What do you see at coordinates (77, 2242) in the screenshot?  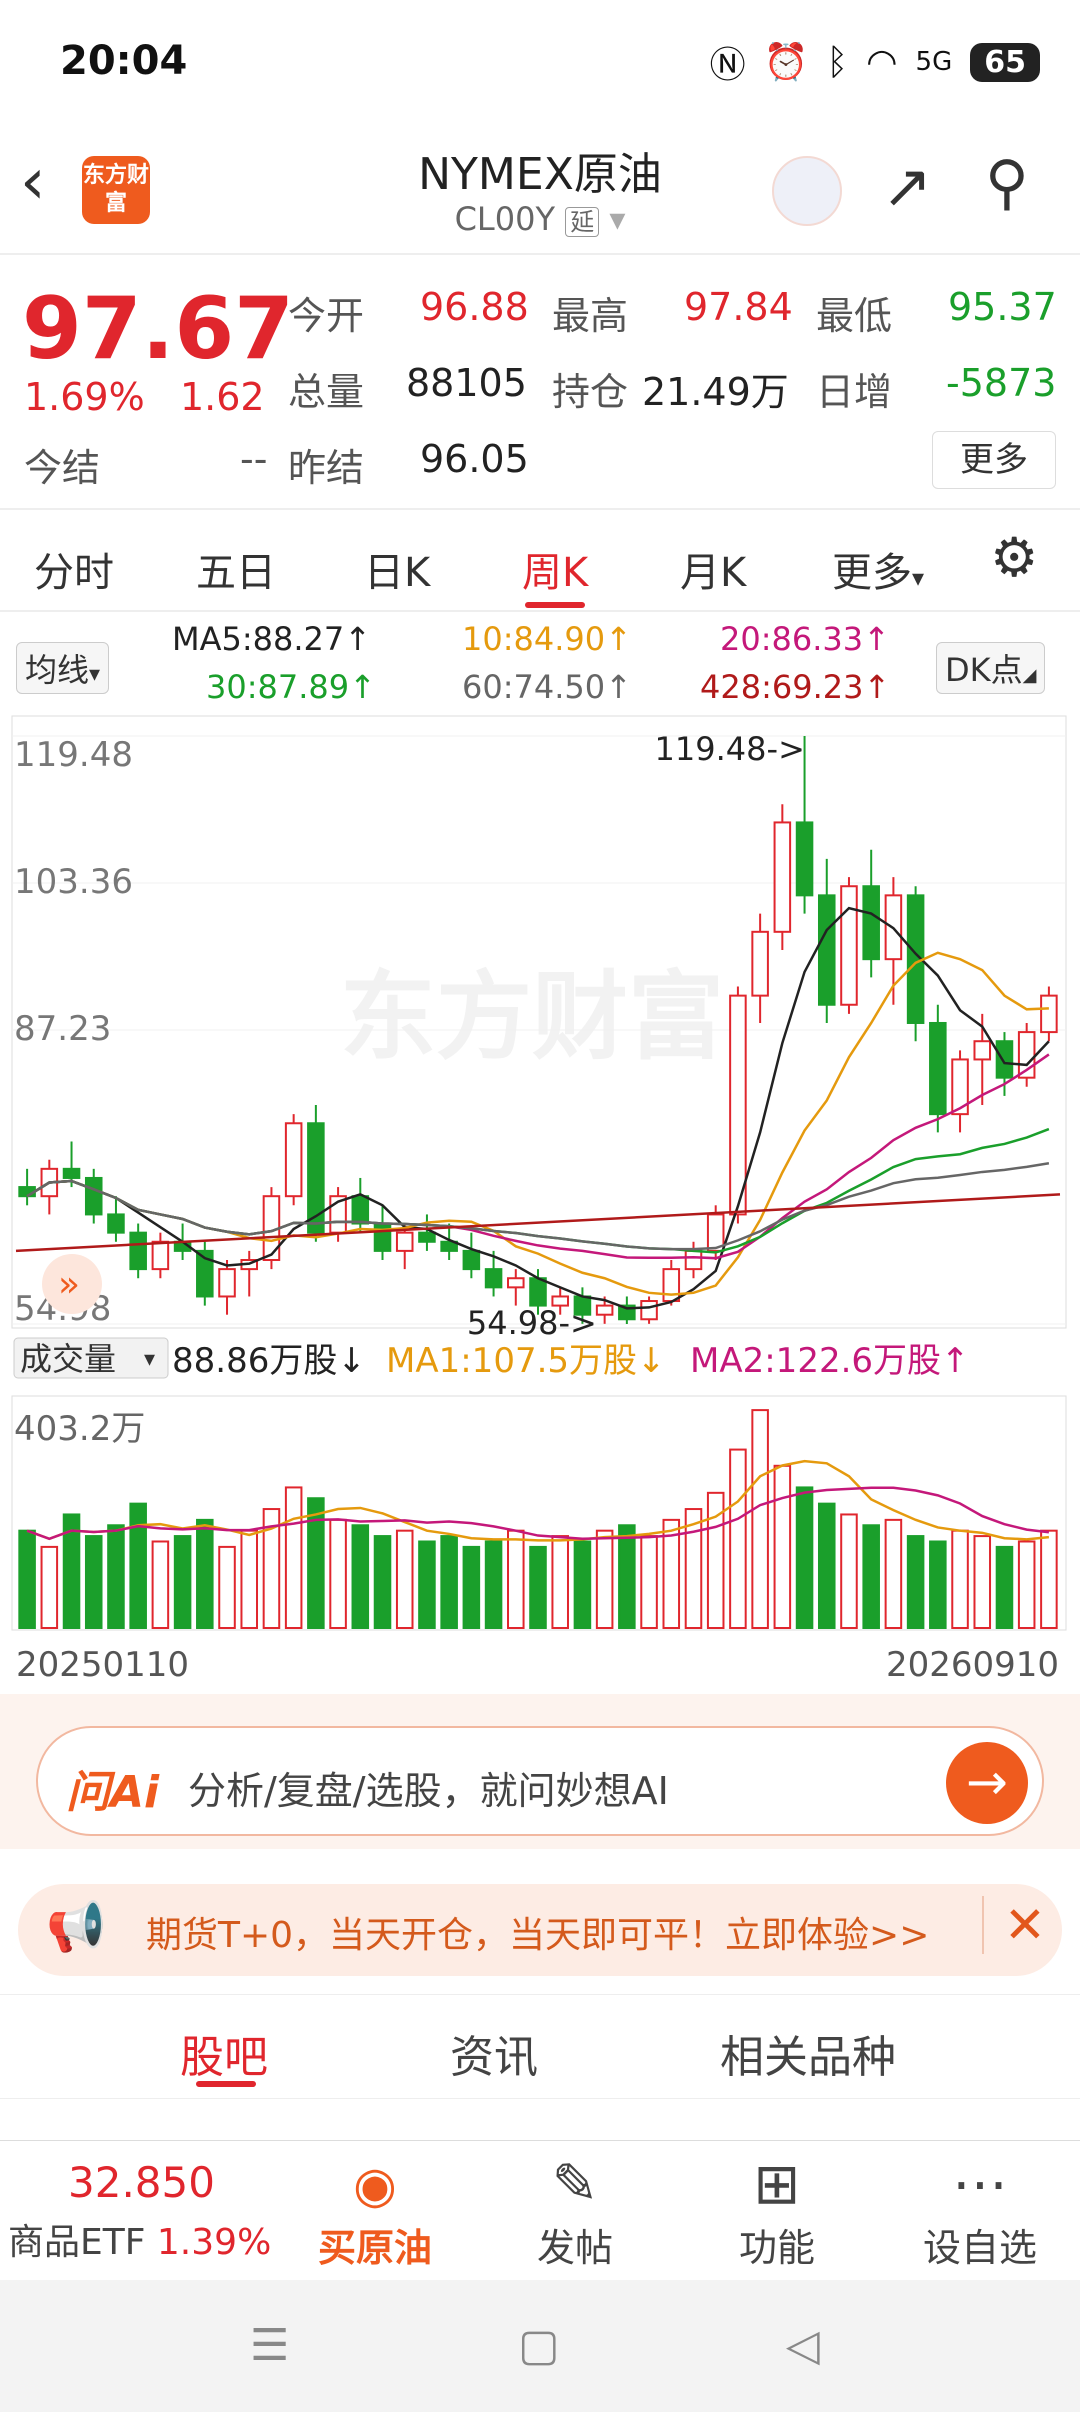 I see `etf-label: 商品ETF` at bounding box center [77, 2242].